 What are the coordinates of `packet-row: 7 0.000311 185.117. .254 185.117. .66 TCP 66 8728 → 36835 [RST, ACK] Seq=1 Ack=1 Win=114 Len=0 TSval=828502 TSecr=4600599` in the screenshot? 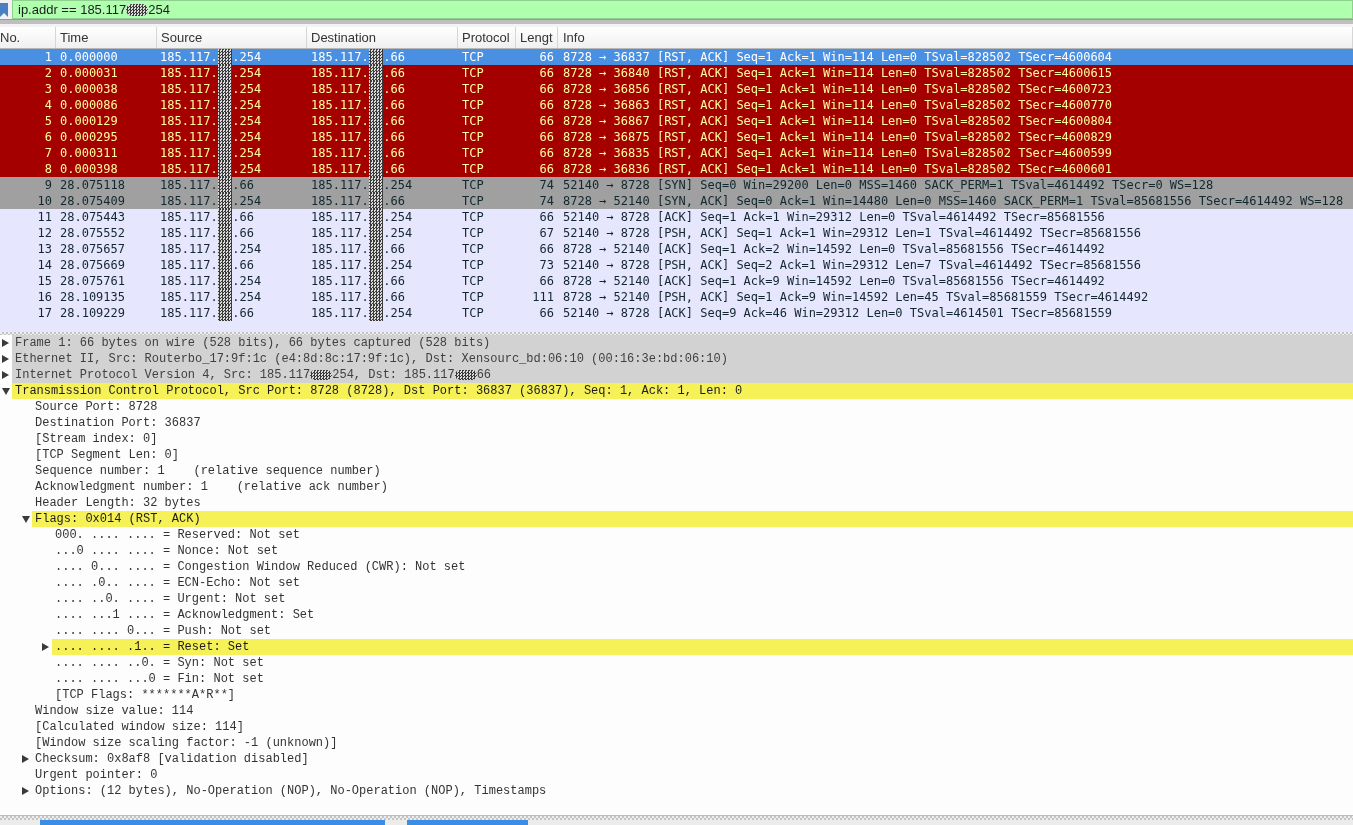 It's located at (676, 153).